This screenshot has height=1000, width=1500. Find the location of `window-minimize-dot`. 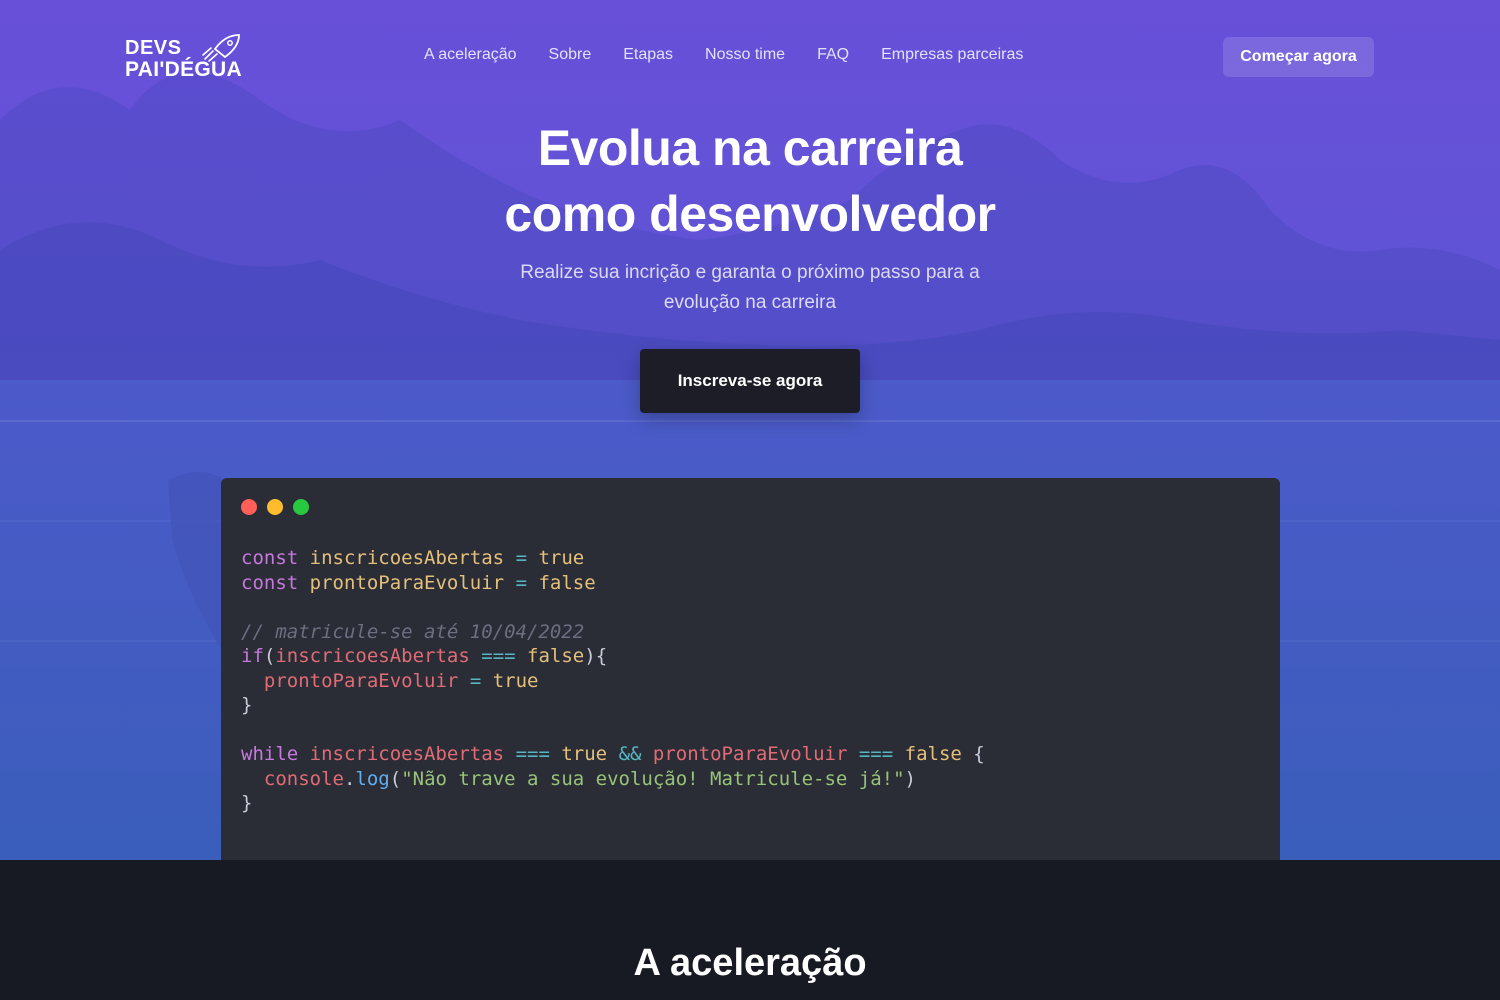

window-minimize-dot is located at coordinates (275, 507).